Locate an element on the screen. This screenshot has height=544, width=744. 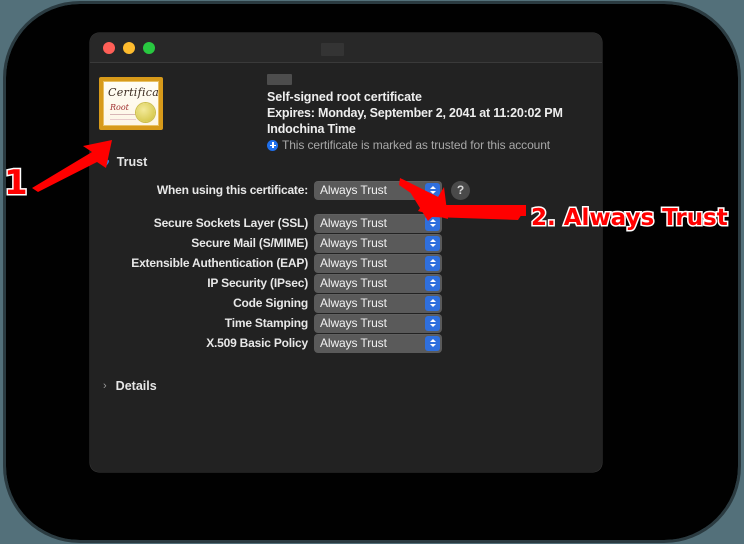
trust-row-label: When using this certificate: is located at coordinates (232, 190).